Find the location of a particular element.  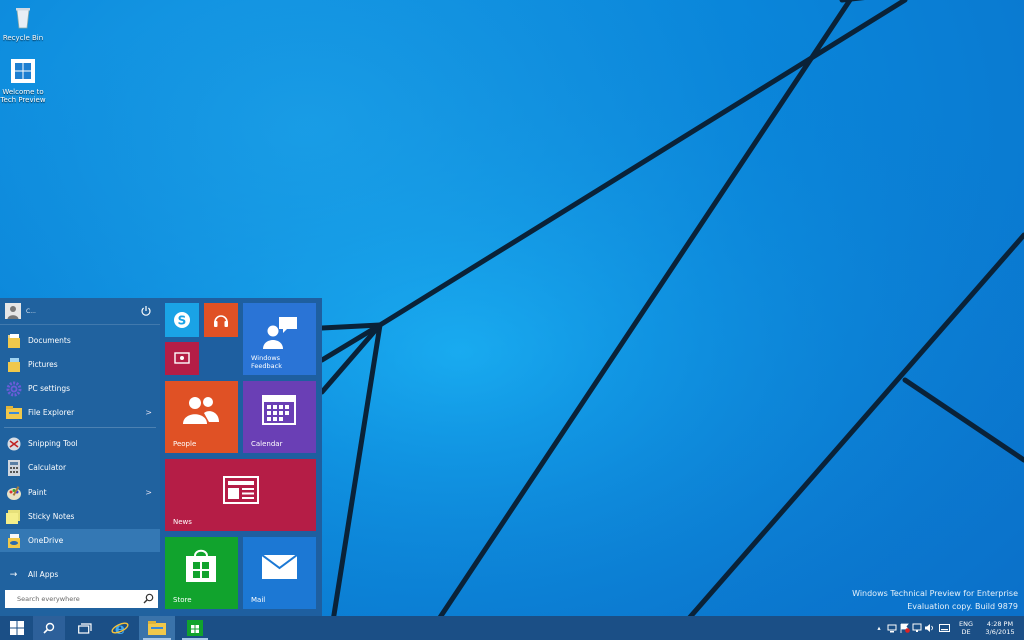

people-icon is located at coordinates (201, 410).